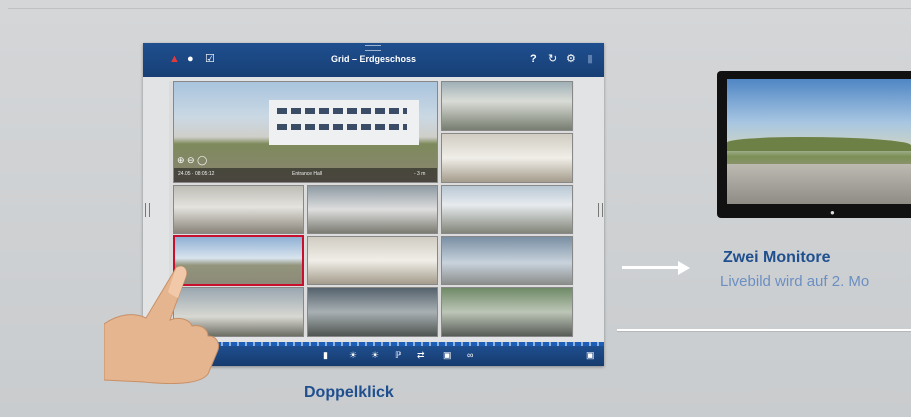  I want to click on app-header: ▲ ● ☑ Grid – Erdgeschoss ? ↻ ⚙ ▮, so click(373, 60).